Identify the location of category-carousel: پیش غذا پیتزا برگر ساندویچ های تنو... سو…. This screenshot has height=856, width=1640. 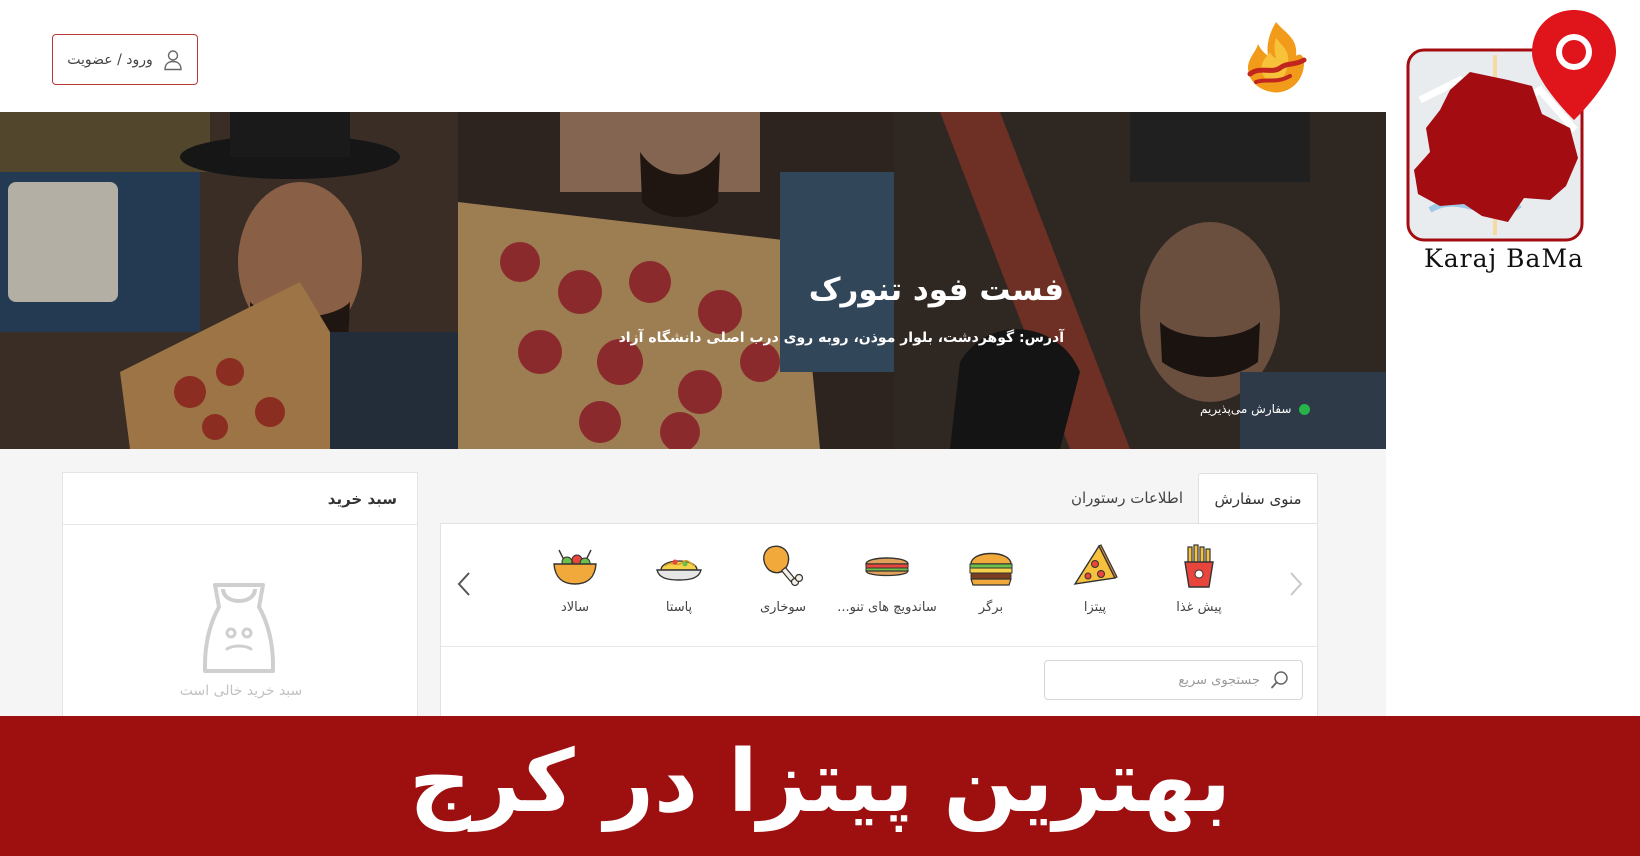
(880, 585).